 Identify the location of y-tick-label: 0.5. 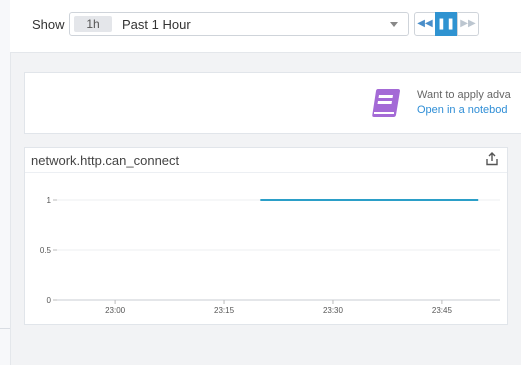
(46, 250).